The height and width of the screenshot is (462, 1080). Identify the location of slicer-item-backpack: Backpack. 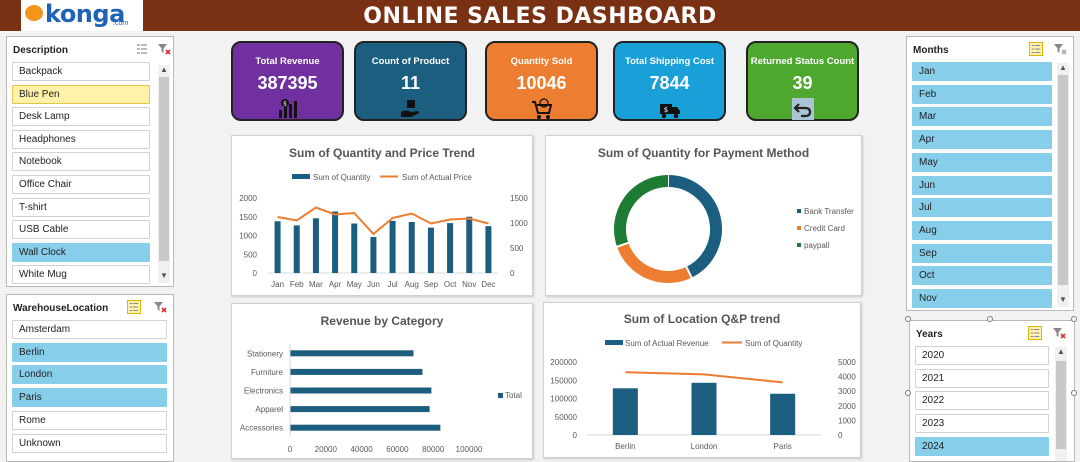
(81, 71).